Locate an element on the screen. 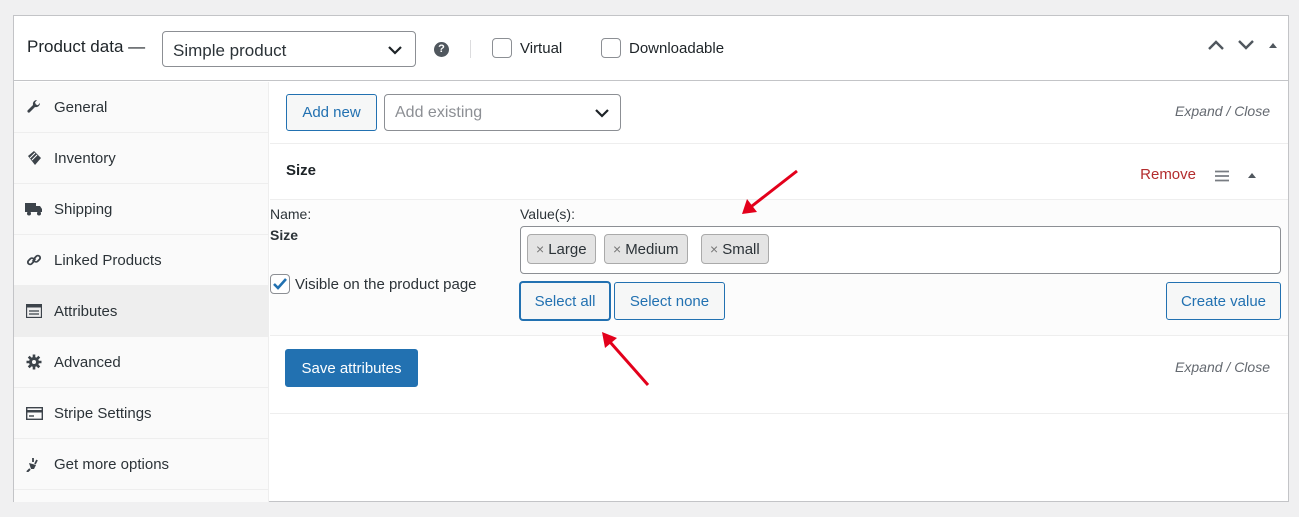 The image size is (1299, 517). tag-icon is located at coordinates (34, 158).